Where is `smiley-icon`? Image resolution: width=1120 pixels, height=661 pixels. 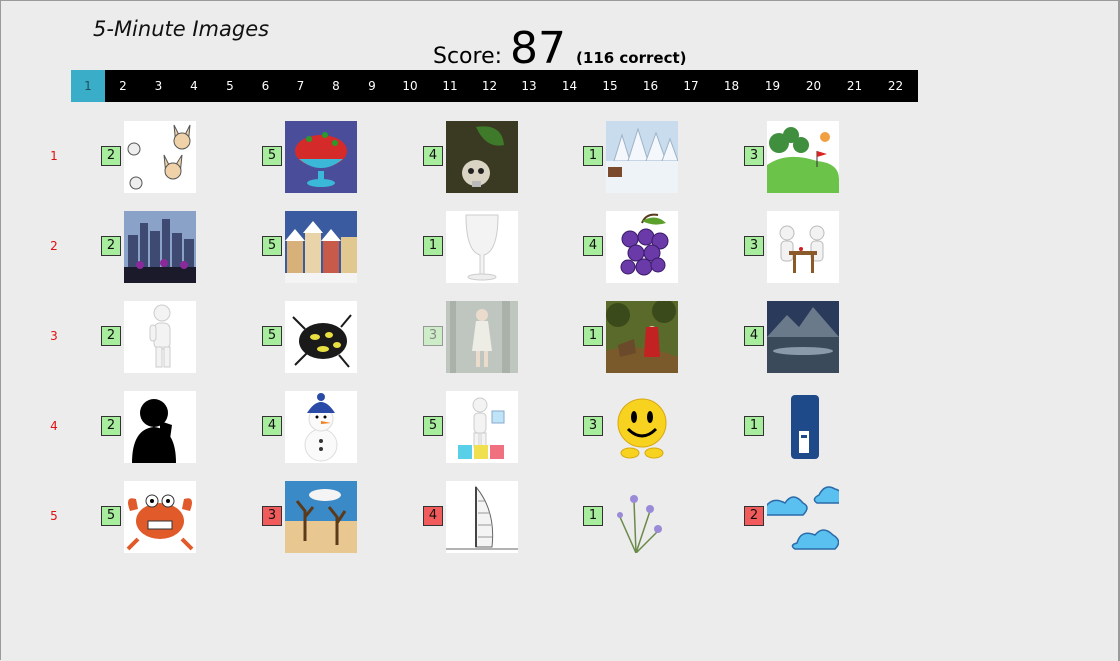
smiley-icon is located at coordinates (642, 427).